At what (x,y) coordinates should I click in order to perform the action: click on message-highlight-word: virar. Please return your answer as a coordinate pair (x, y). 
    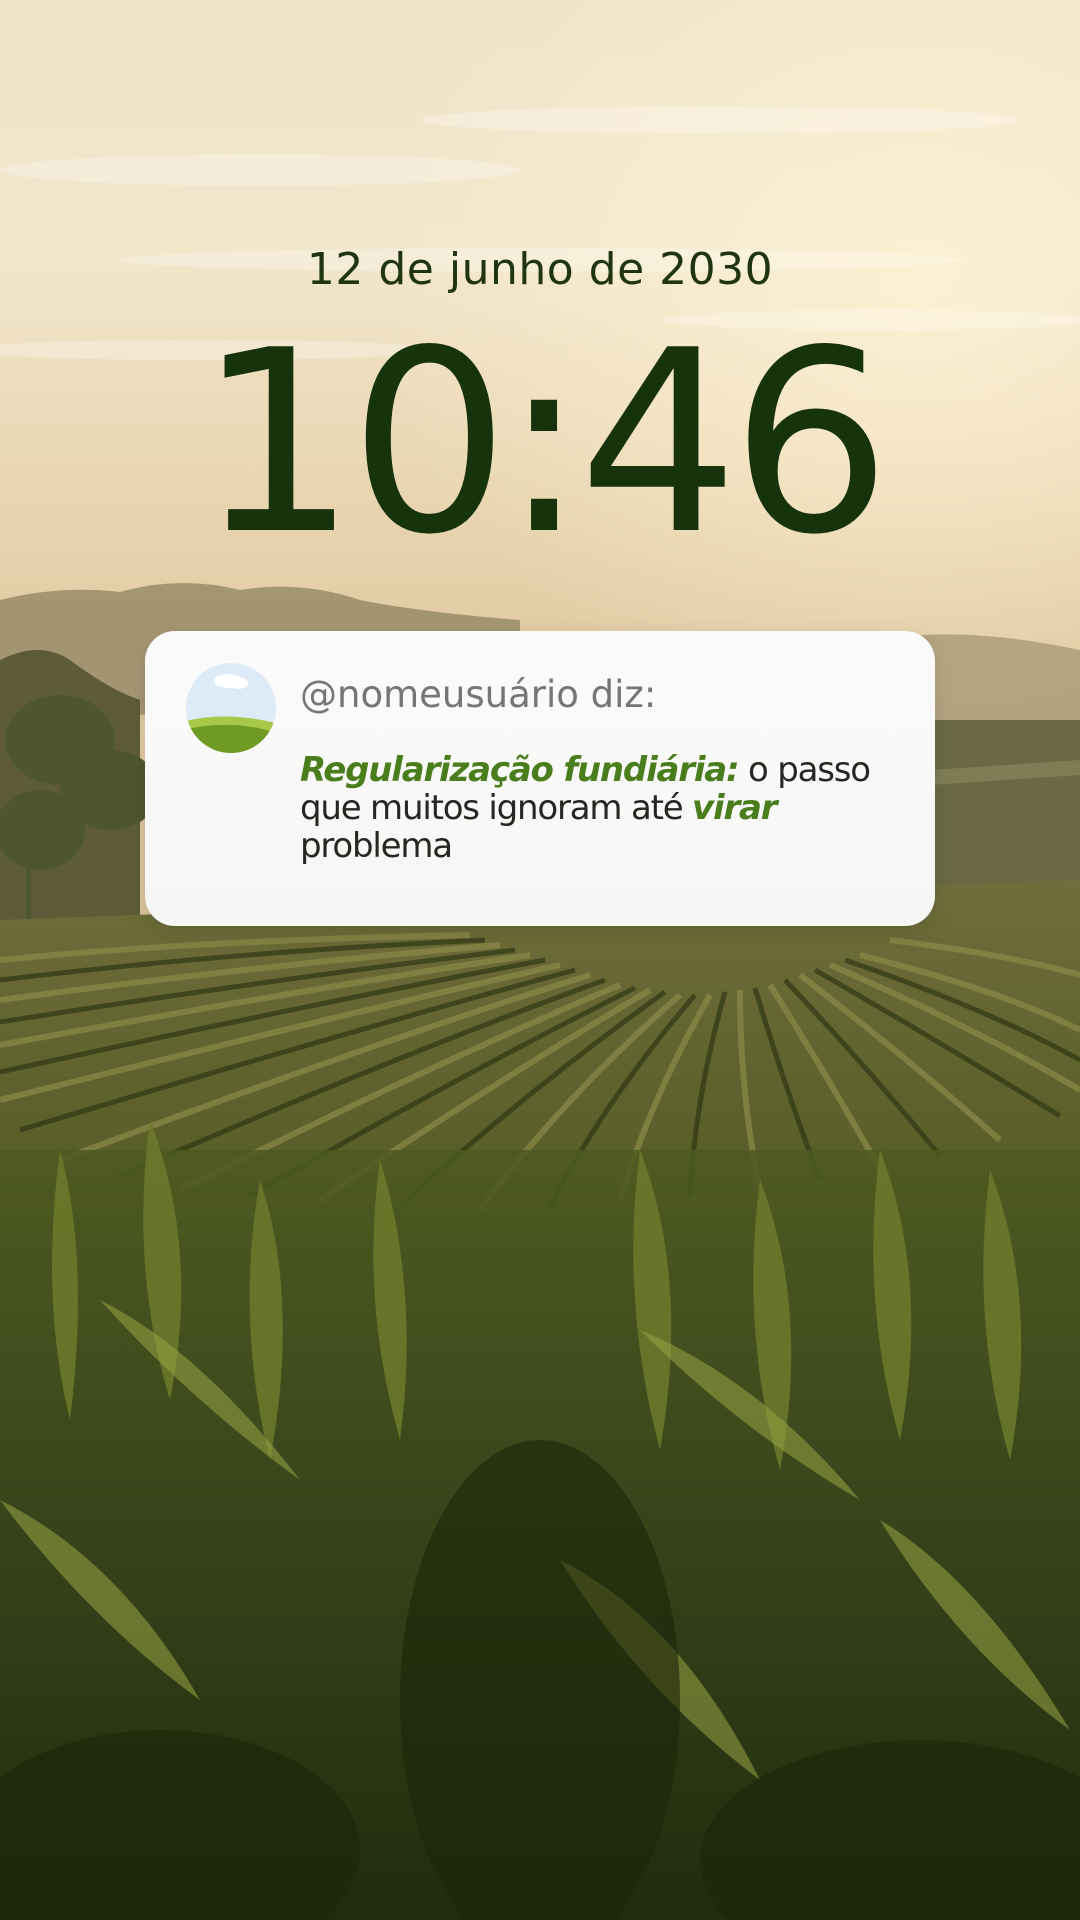
    Looking at the image, I should click on (735, 808).